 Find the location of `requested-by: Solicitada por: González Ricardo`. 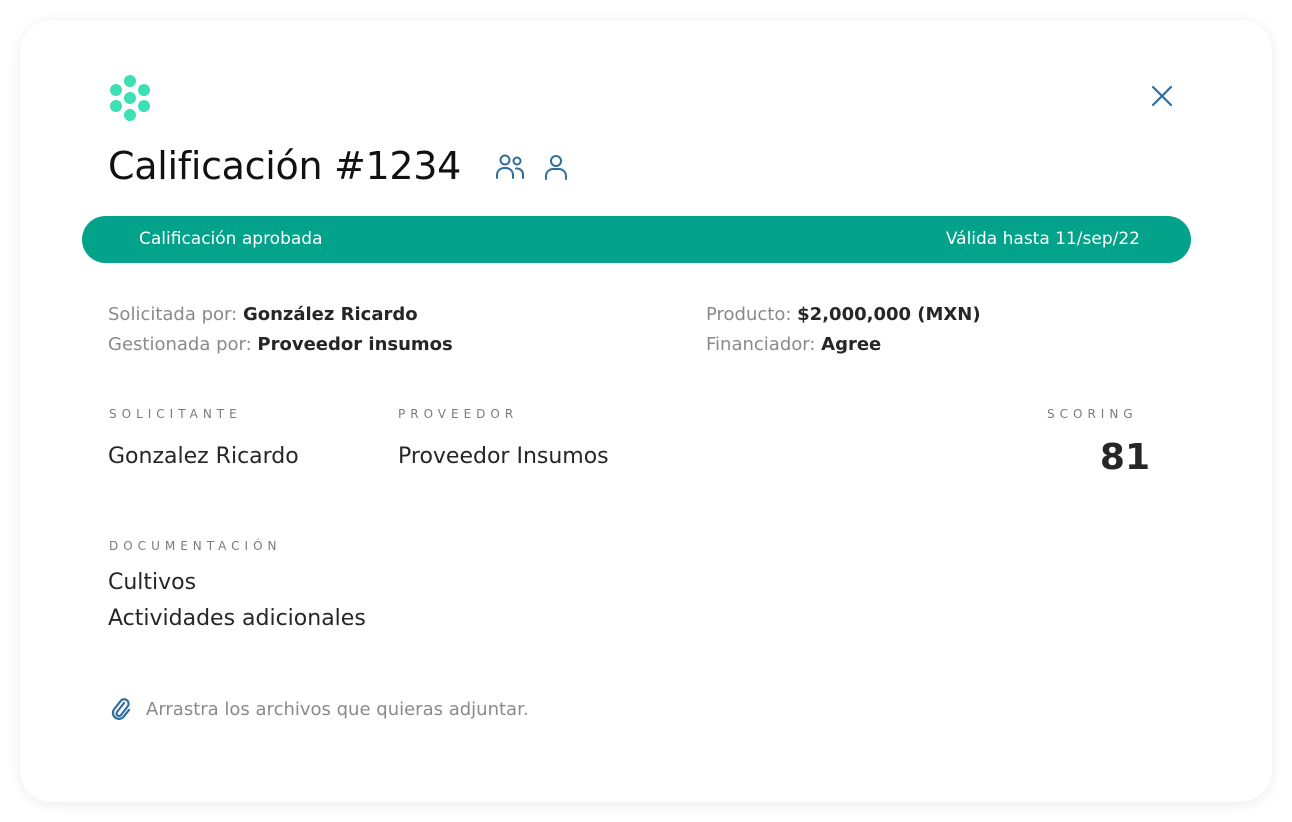

requested-by: Solicitada por: González Ricardo is located at coordinates (263, 315).